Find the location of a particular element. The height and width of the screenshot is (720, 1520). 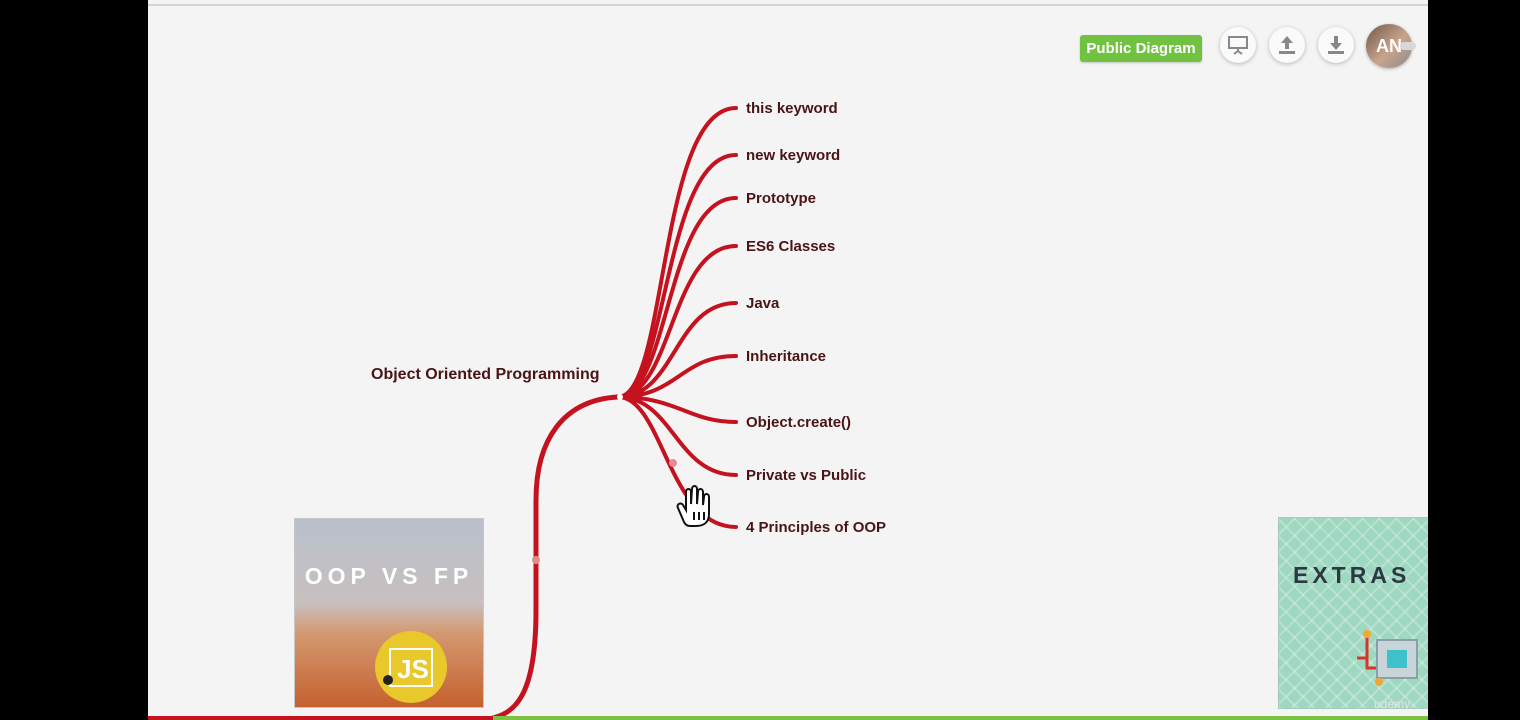

node-inheritance: Inheritance is located at coordinates (786, 356).